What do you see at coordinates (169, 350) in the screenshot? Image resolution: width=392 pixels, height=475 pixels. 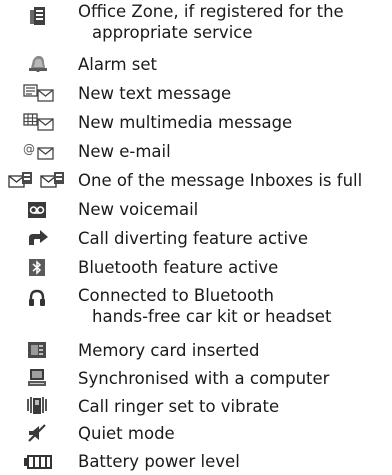 I see `list-item-label: Memory card inserted` at bounding box center [169, 350].